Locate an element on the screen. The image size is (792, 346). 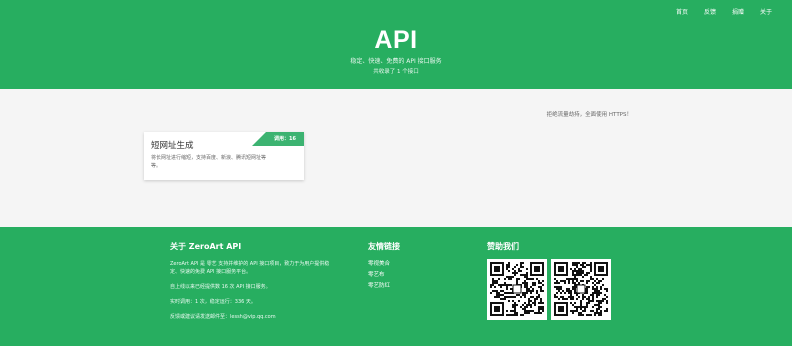
friend-links-list: 零视美合 零艺布 零艺防红 is located at coordinates (379, 275).